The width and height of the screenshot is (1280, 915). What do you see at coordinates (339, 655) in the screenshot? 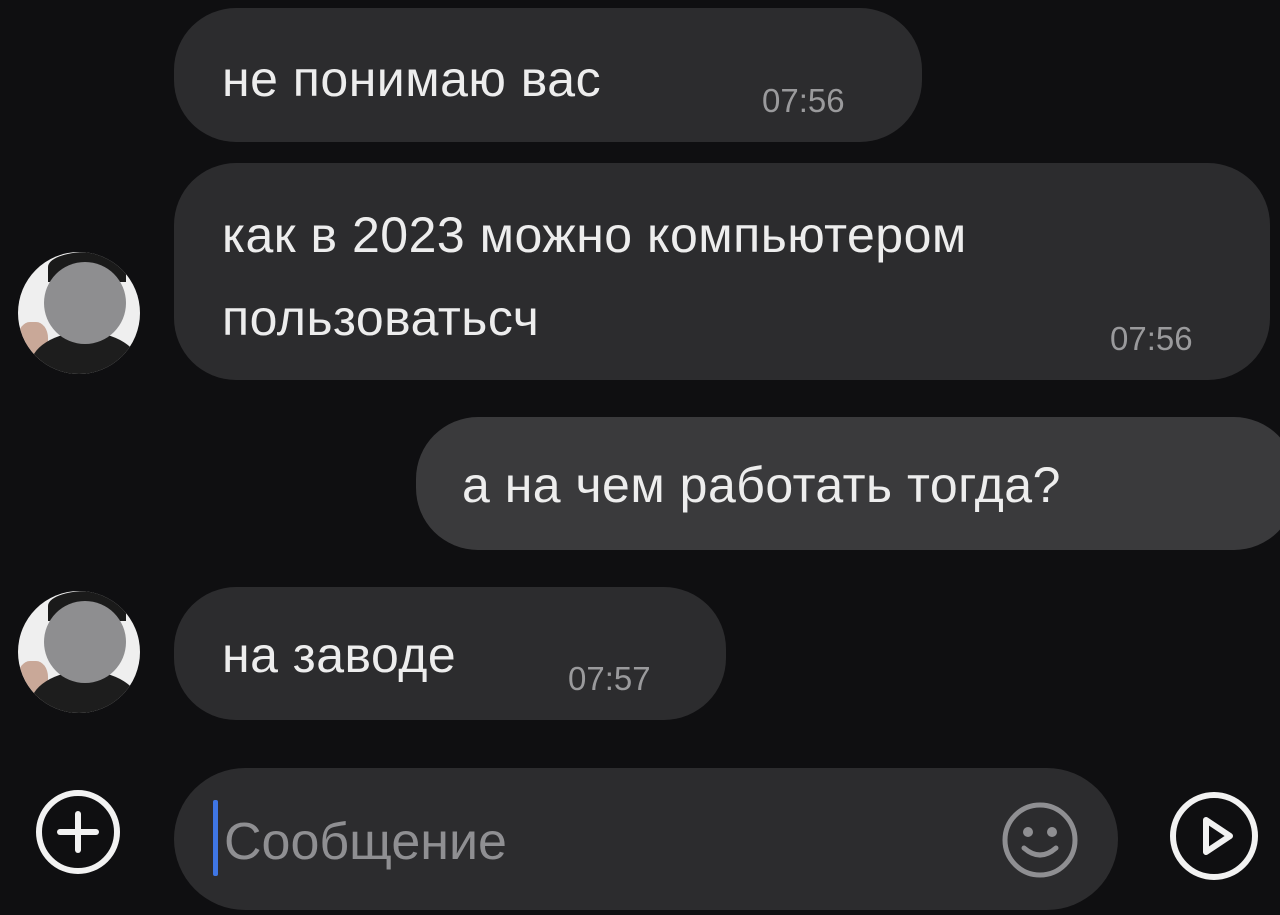
I see `message-text: на заводе` at bounding box center [339, 655].